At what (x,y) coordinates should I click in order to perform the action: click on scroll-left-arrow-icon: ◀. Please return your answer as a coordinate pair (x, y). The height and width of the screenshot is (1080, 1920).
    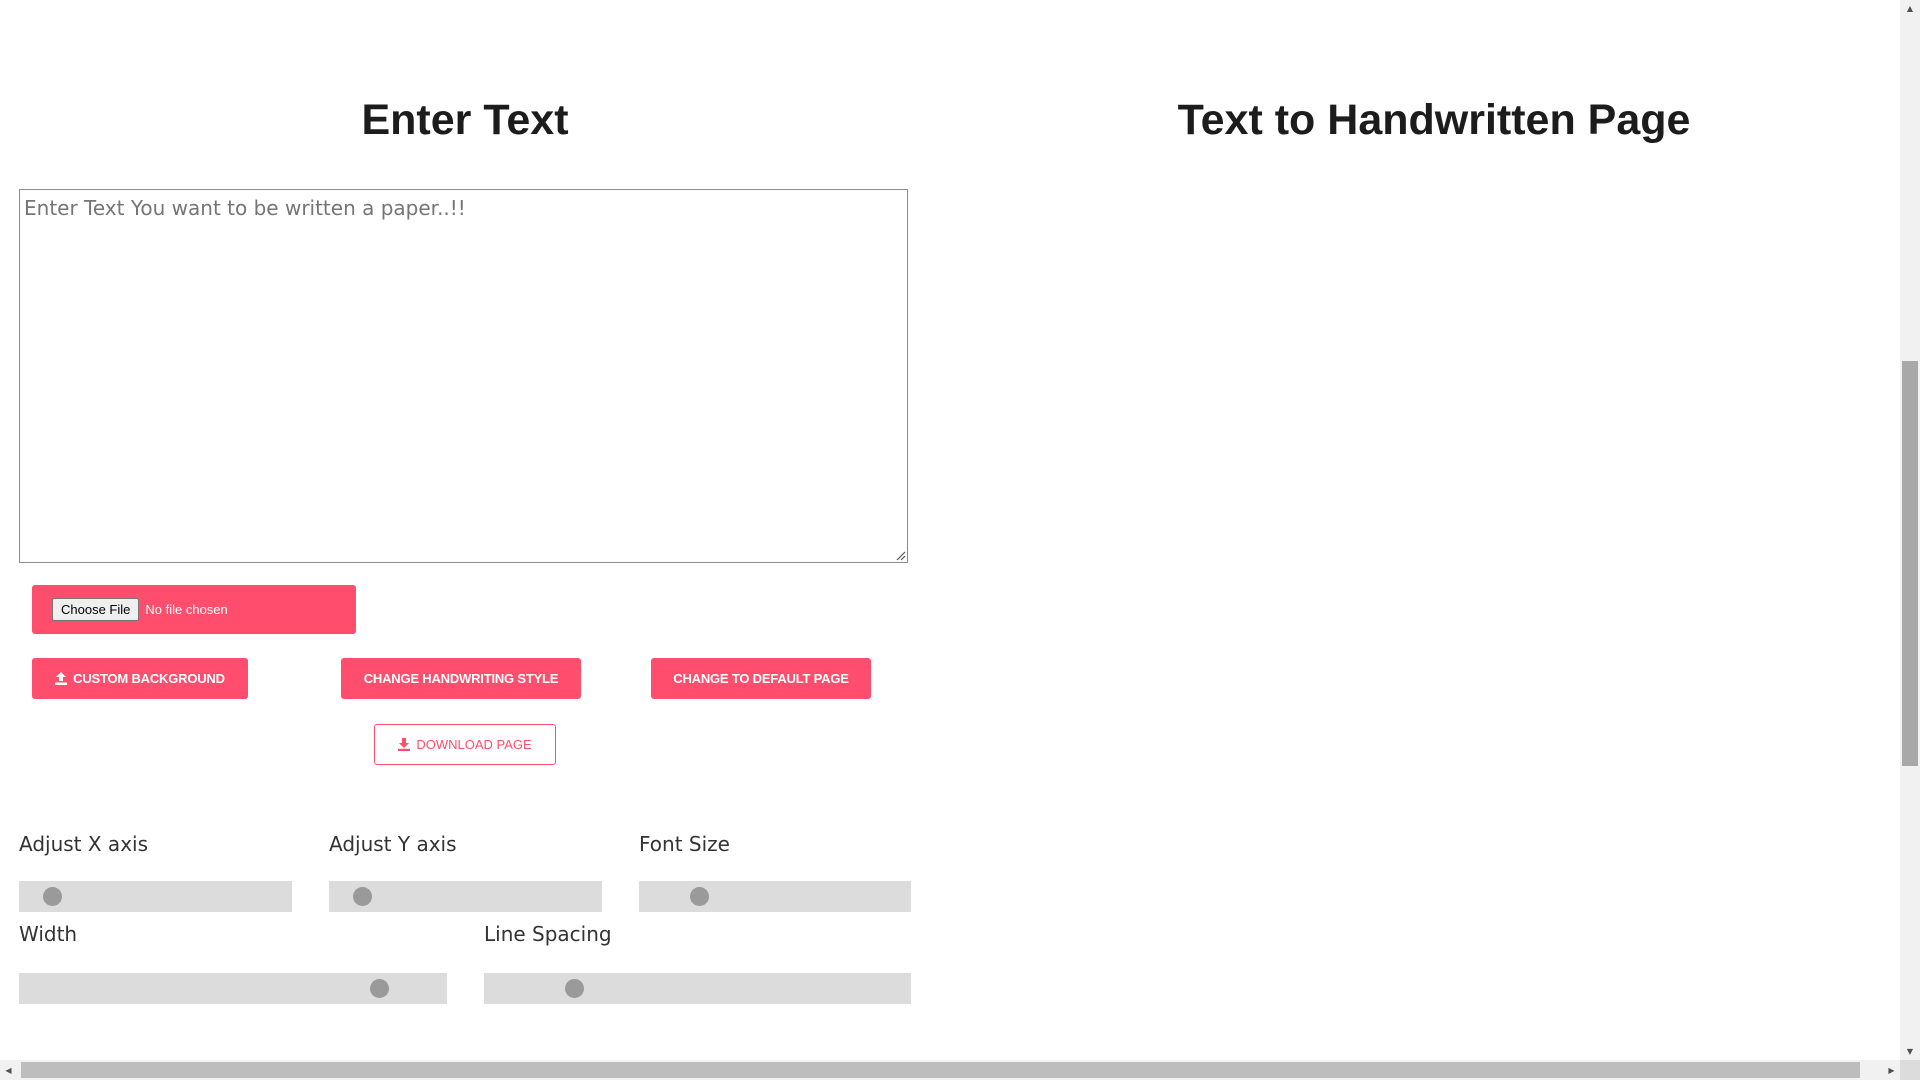
    Looking at the image, I should click on (8, 1070).